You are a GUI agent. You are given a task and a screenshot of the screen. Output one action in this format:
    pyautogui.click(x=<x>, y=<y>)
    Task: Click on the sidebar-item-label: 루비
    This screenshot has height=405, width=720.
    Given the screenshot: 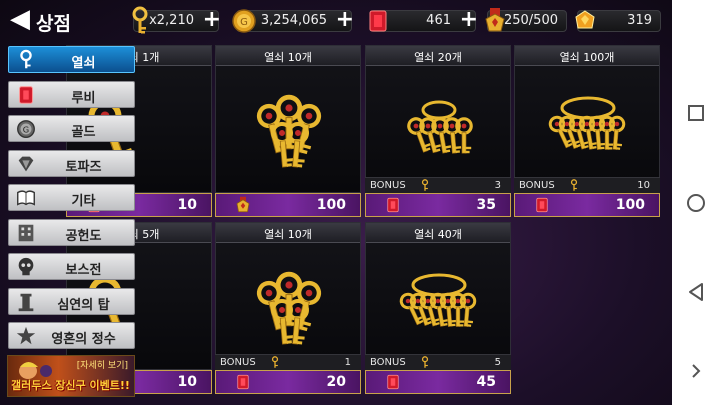 What is the action you would take?
    pyautogui.click(x=83, y=98)
    